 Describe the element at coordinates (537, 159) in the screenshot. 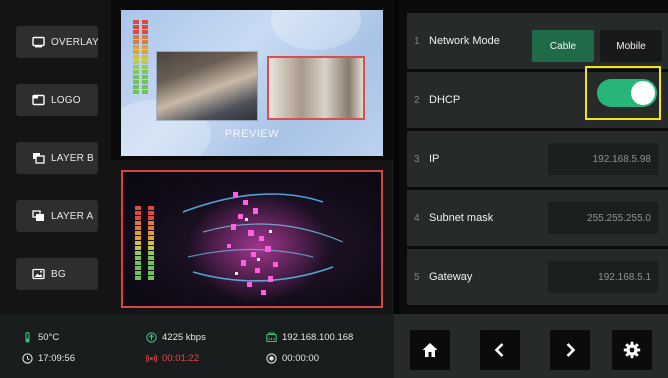

I see `setting-row-ip: 3 IP 192.168.5.98` at that location.